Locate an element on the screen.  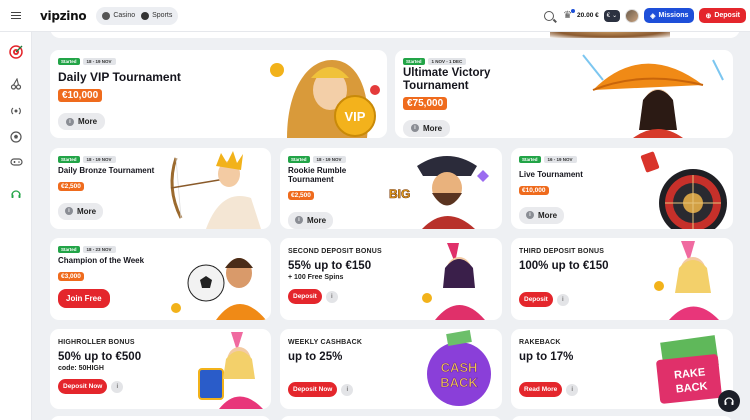
cashback-text-2: BACK is located at coordinates (459, 382).